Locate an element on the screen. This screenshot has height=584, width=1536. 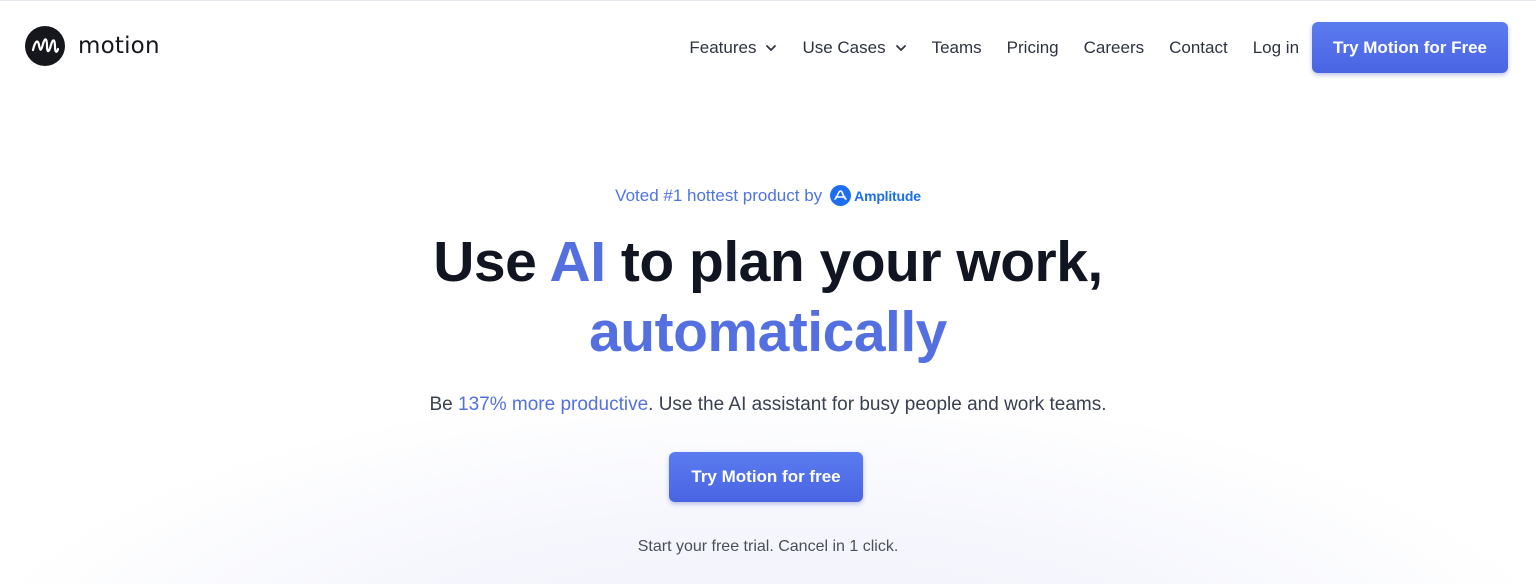
voted-text: Voted #1 hottest product by is located at coordinates (719, 195).